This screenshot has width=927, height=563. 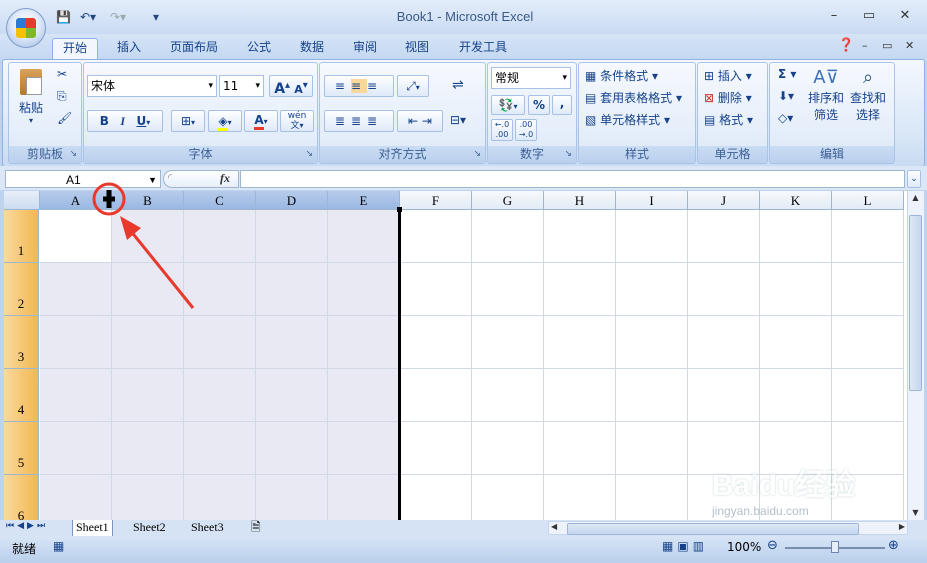 I want to click on font-grow-shrink-buttons: A▴ A▾, so click(x=291, y=86).